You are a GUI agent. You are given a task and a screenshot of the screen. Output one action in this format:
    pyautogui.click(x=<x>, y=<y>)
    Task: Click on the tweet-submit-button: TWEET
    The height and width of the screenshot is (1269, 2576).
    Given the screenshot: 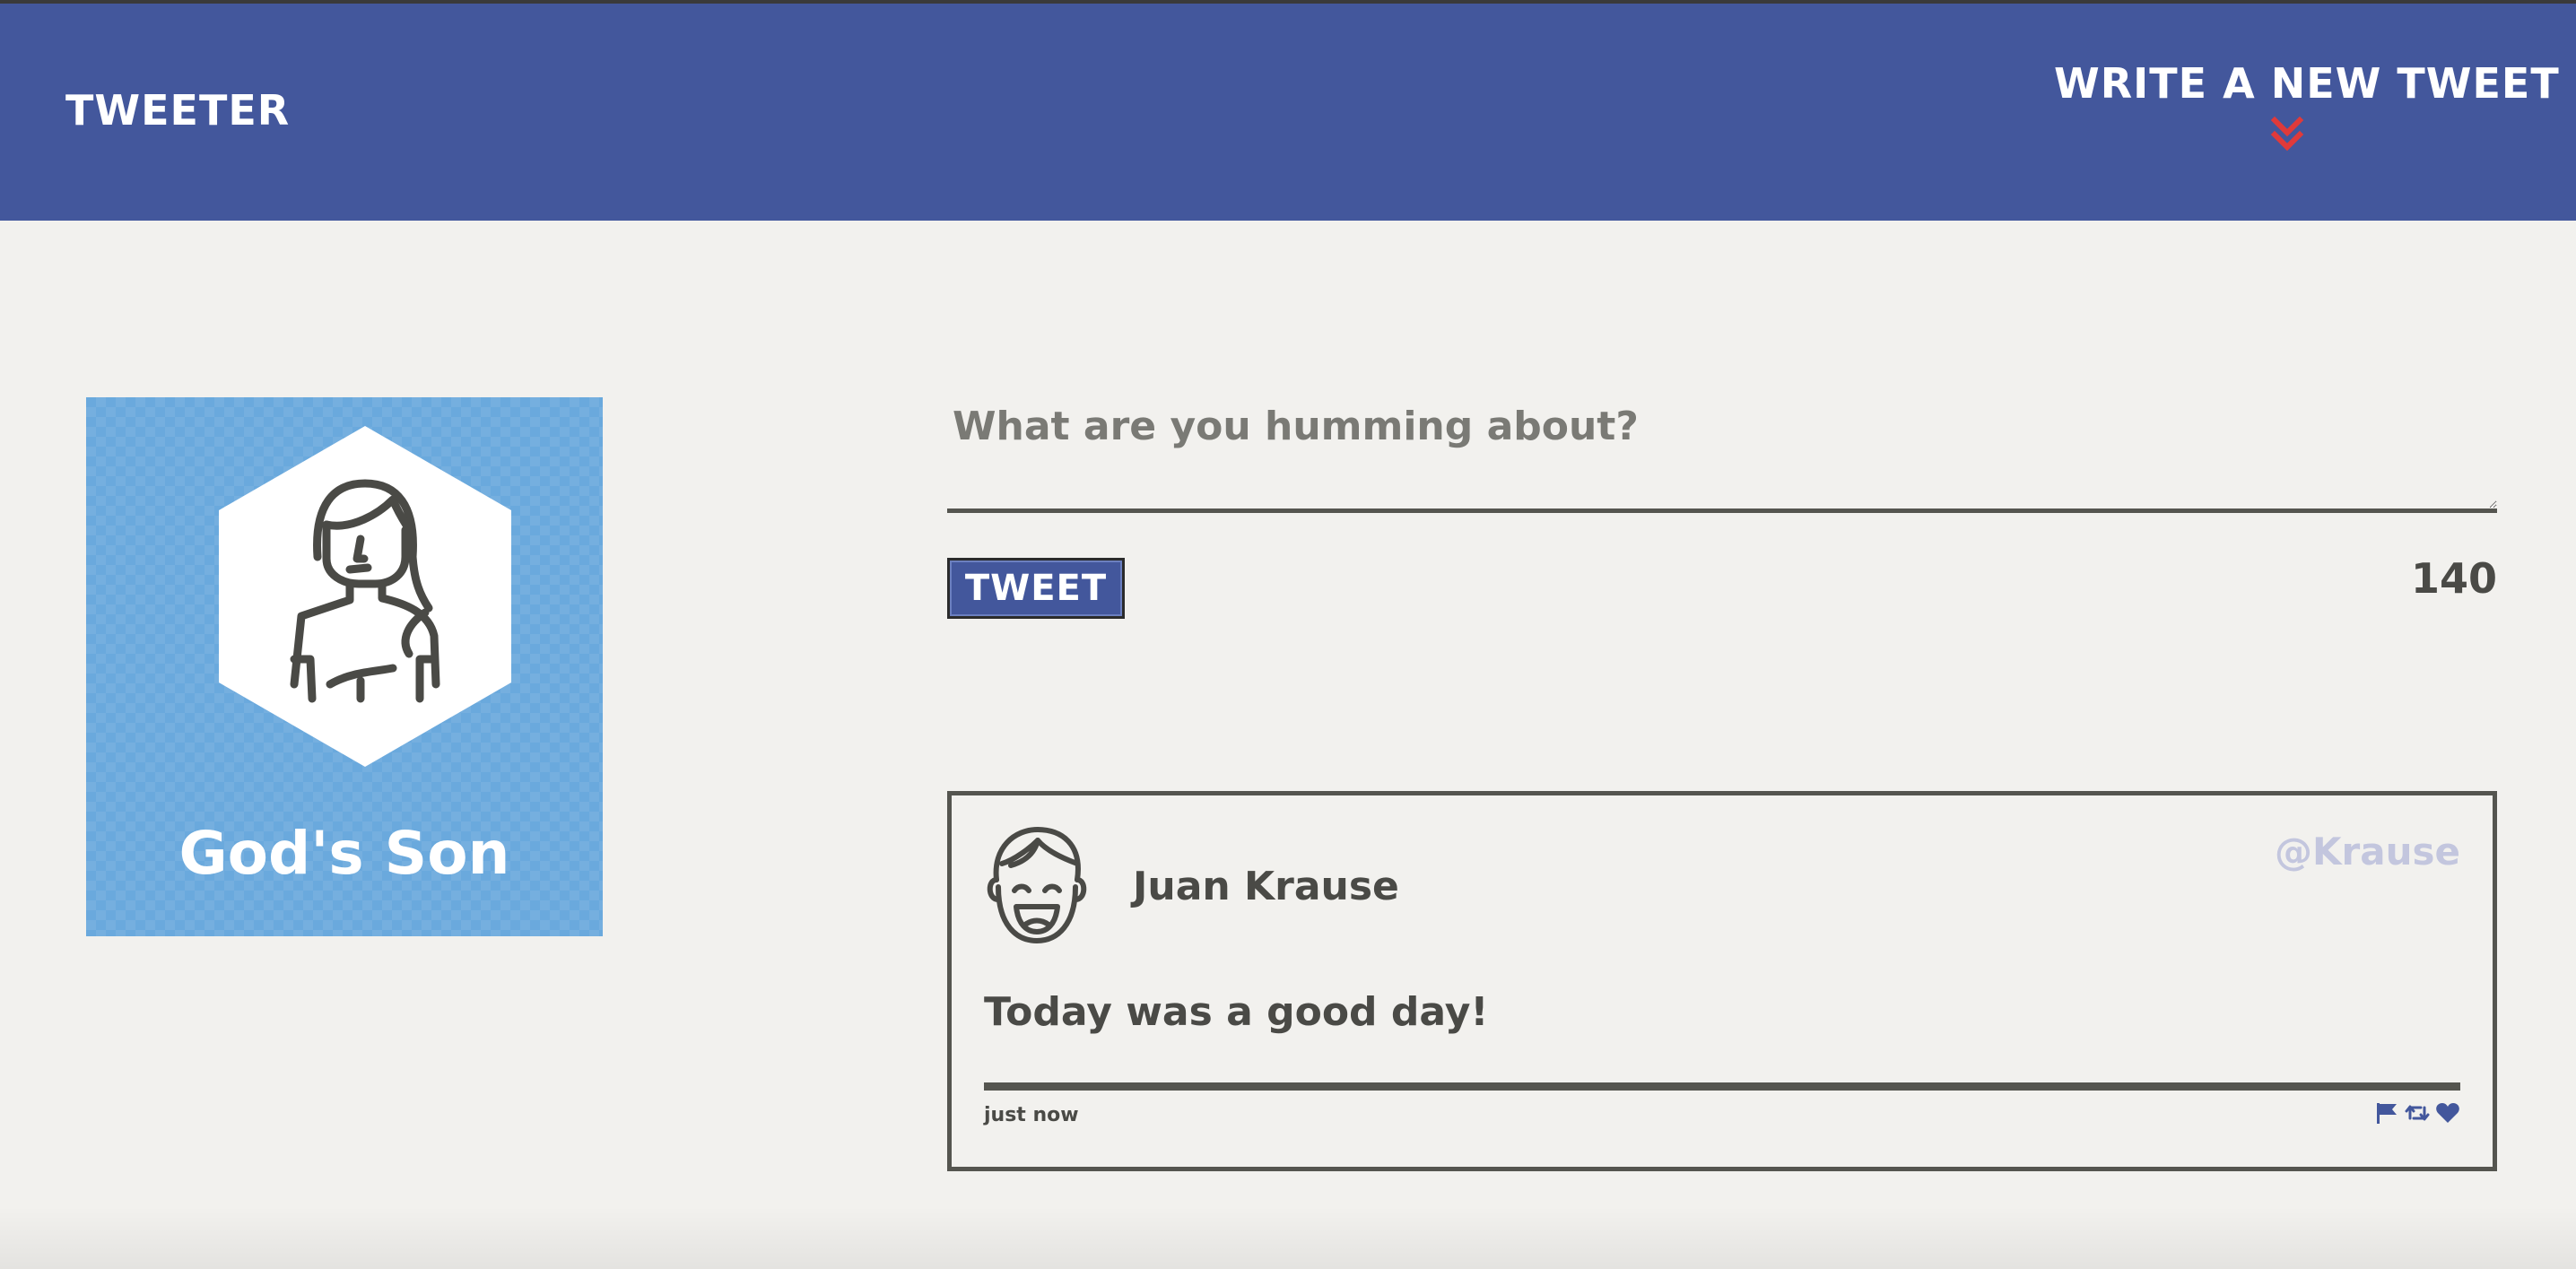 What is the action you would take?
    pyautogui.click(x=1036, y=588)
    